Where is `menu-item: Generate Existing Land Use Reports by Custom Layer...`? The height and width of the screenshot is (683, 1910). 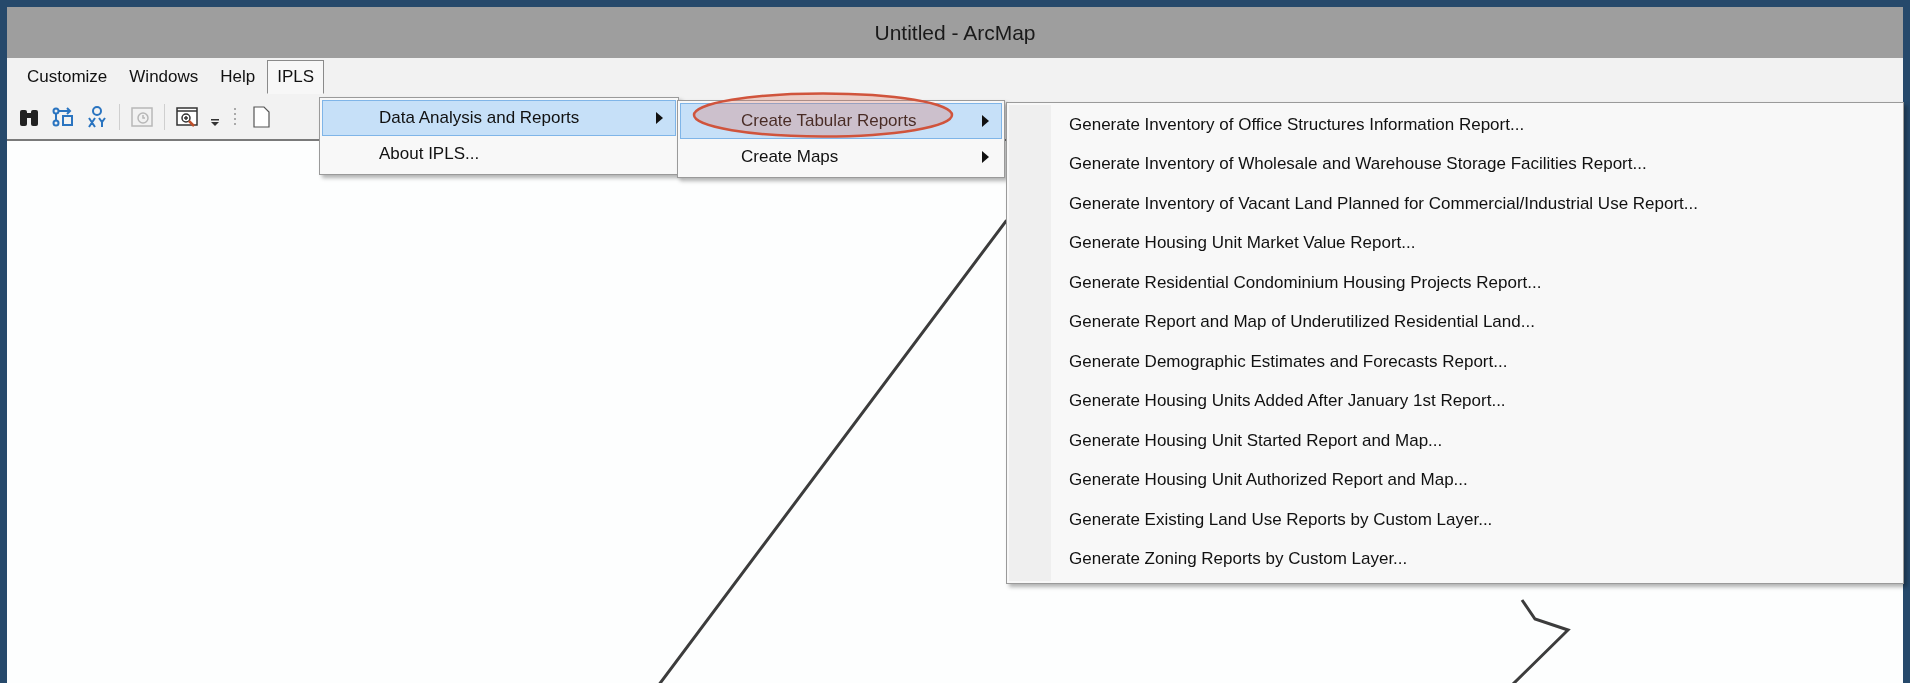 menu-item: Generate Existing Land Use Reports by Custom Layer... is located at coordinates (1455, 520).